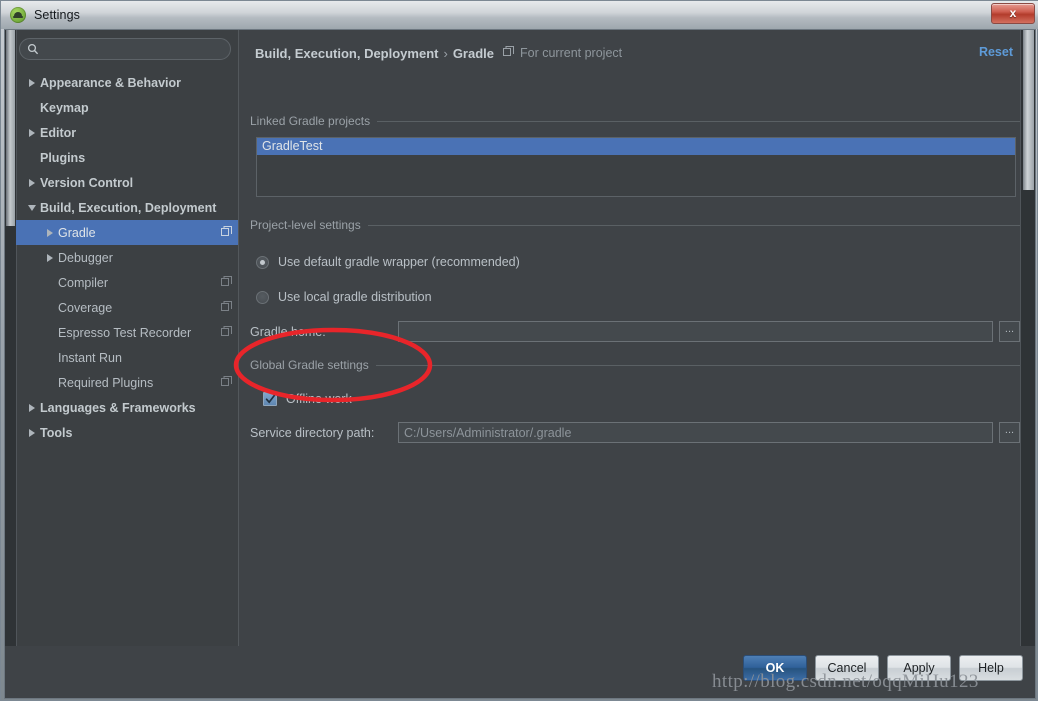 The width and height of the screenshot is (1038, 701). What do you see at coordinates (571, 53) in the screenshot?
I see `breadcrumb-scope: For current project` at bounding box center [571, 53].